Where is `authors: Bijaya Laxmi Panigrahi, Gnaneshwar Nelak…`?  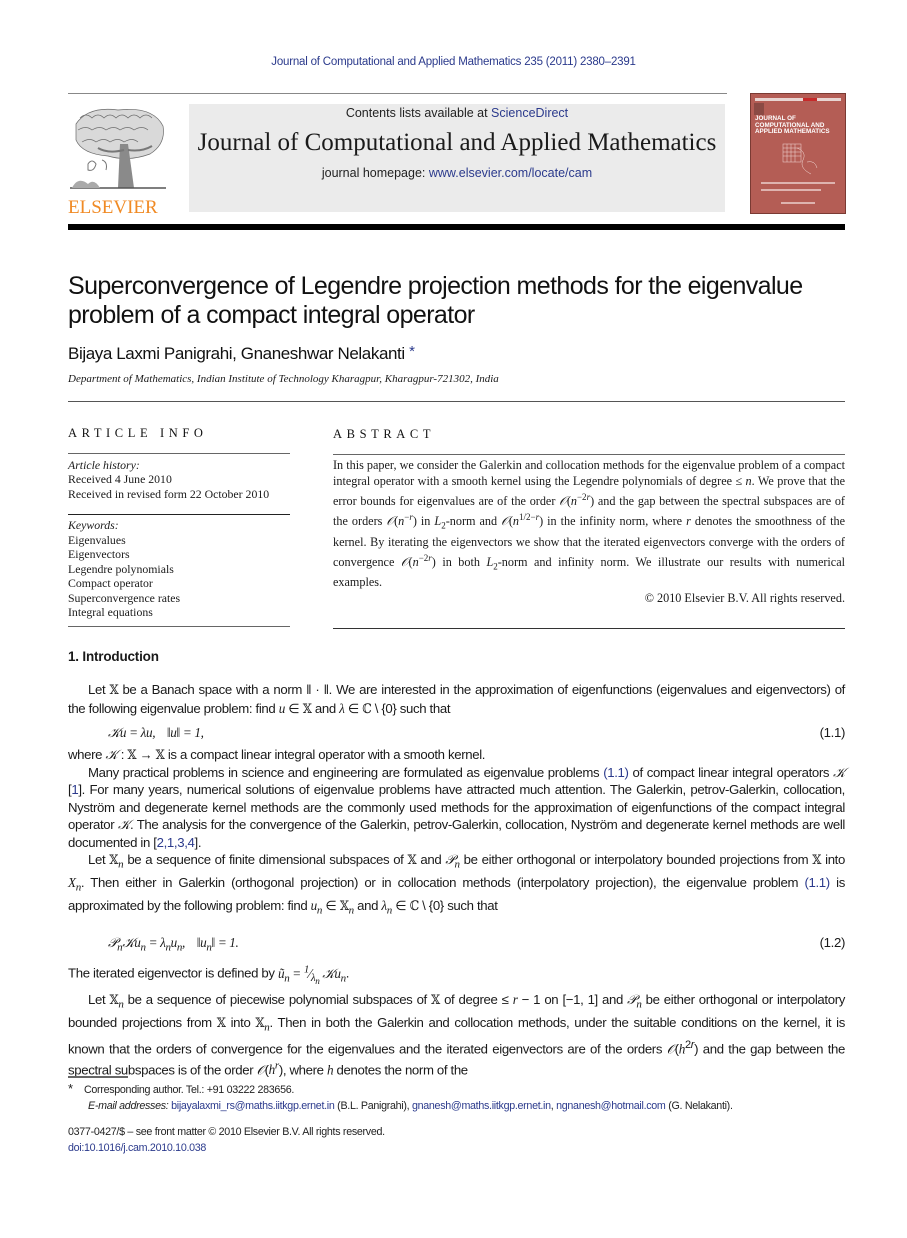 authors: Bijaya Laxmi Panigrahi, Gnaneshwar Nelak… is located at coordinates (236, 353).